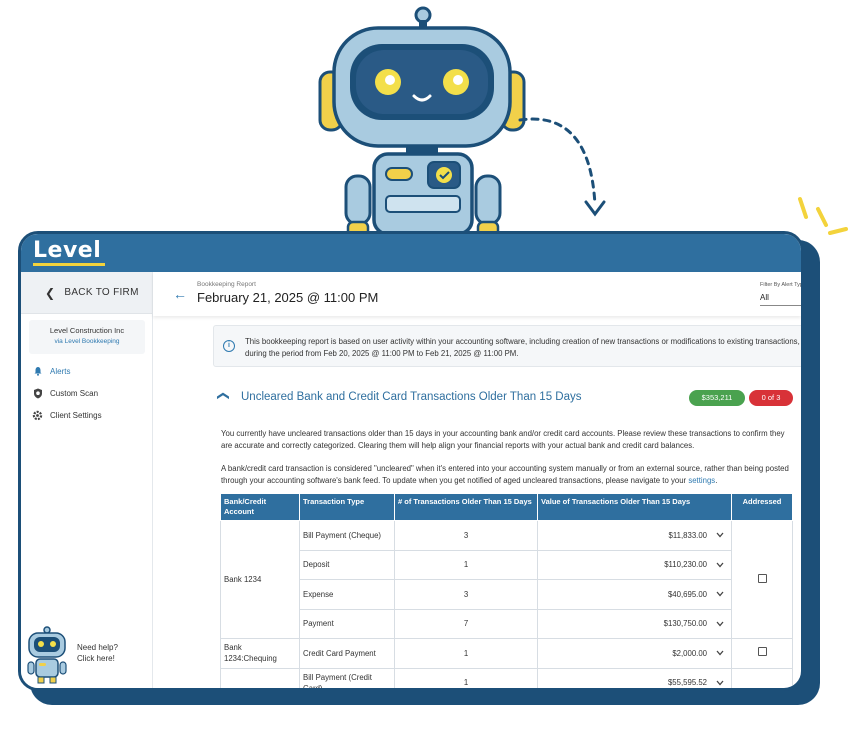  I want to click on report-label: Bookkeeping Report, so click(226, 284).